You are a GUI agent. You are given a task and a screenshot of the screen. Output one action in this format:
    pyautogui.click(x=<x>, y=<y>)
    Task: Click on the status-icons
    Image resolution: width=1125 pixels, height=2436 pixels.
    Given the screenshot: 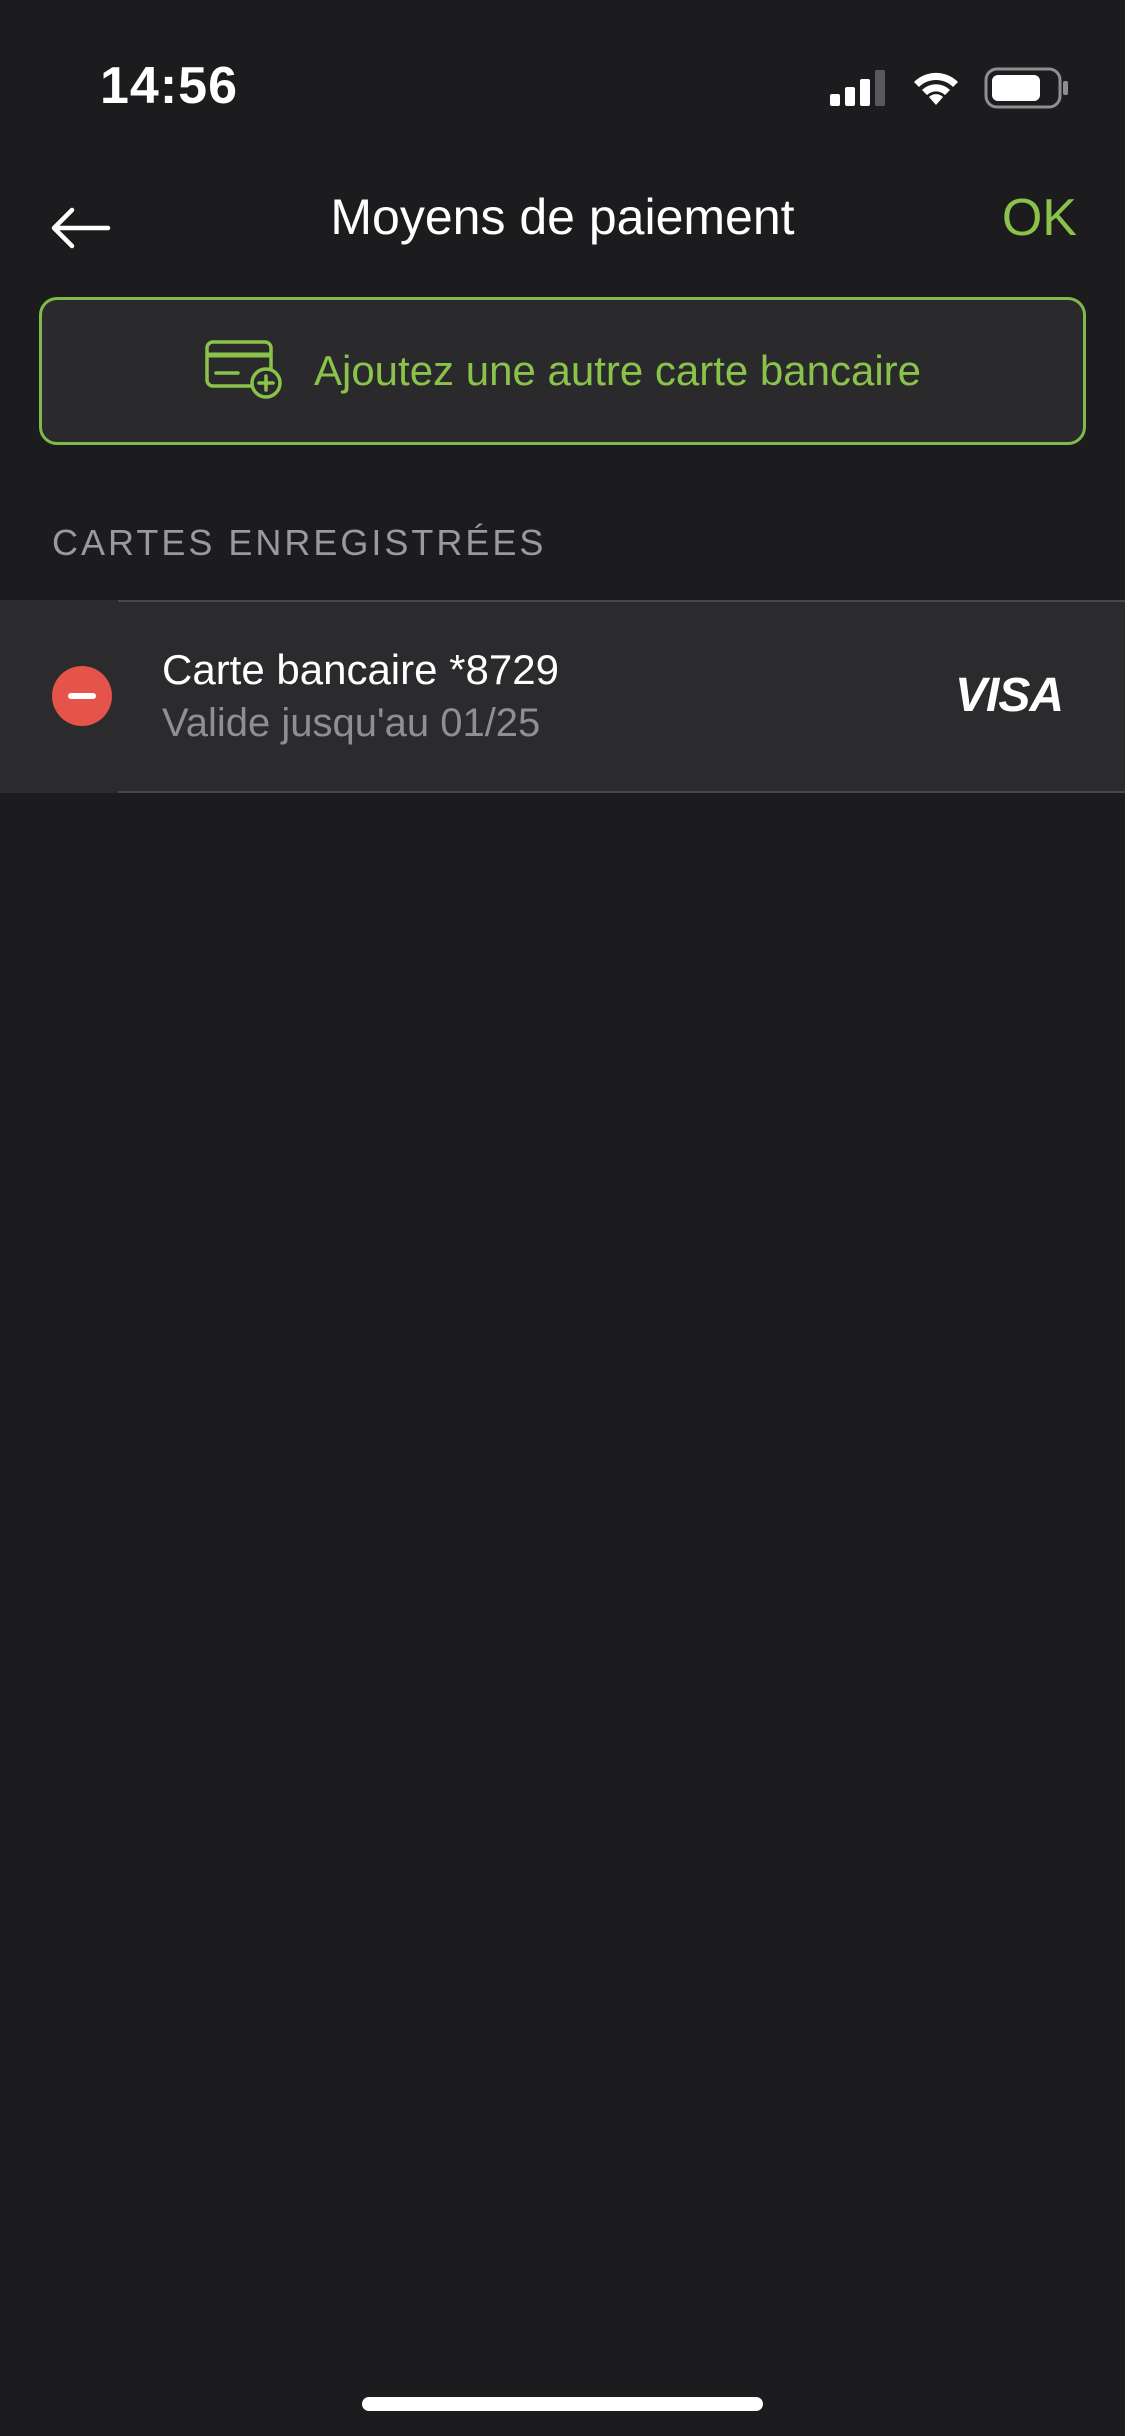 What is the action you would take?
    pyautogui.click(x=950, y=88)
    